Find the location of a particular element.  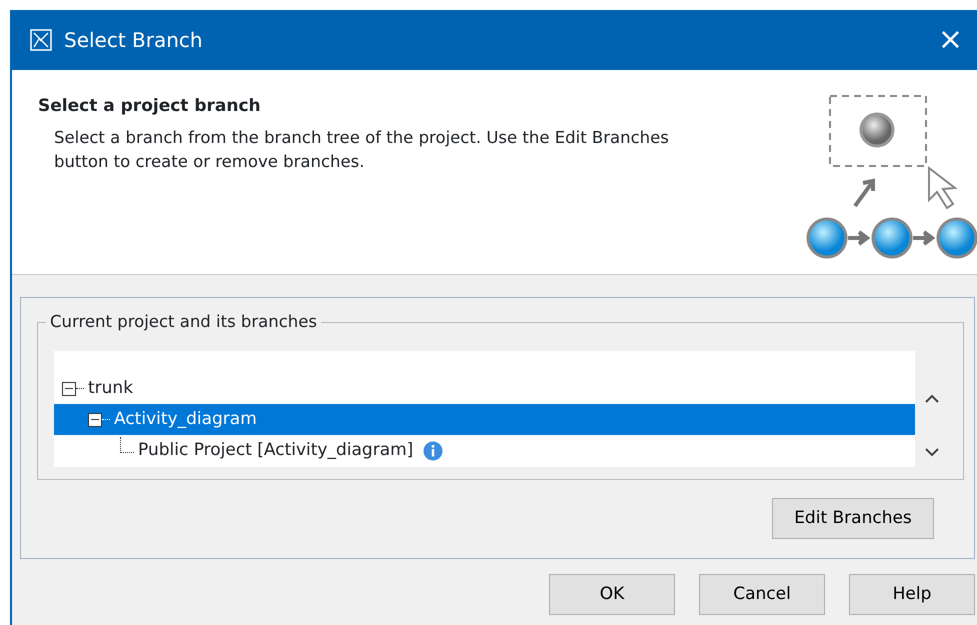

branch-label: trunk is located at coordinates (111, 388).